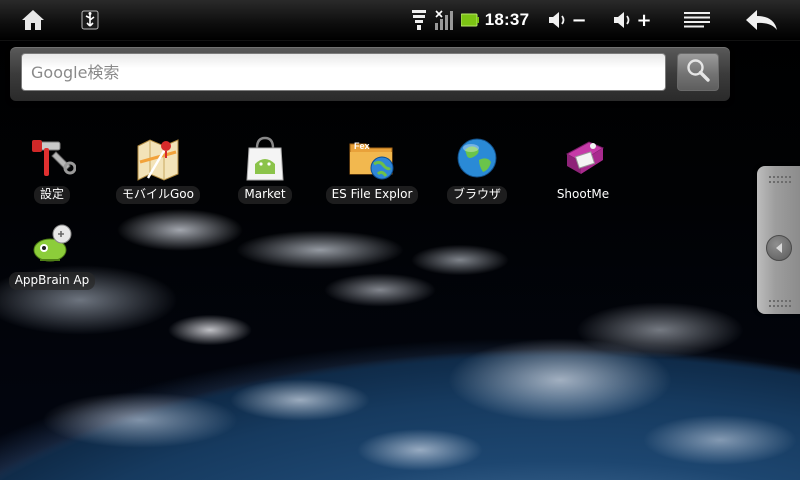  I want to click on volume-down-icon: −, so click(567, 20).